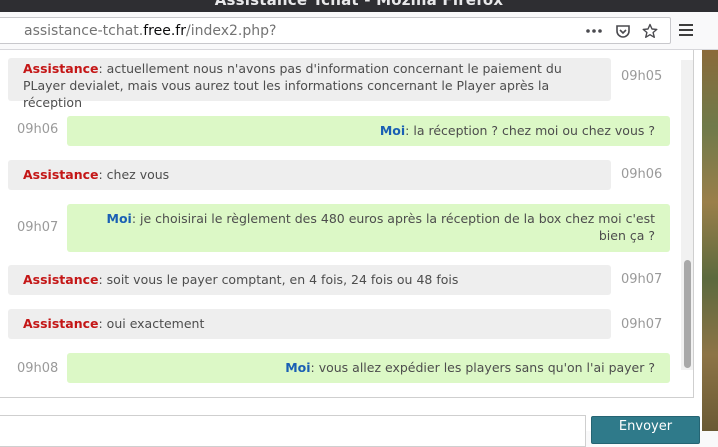 The height and width of the screenshot is (447, 718). Describe the element at coordinates (645, 430) in the screenshot. I see `send-button: Envoyer` at that location.